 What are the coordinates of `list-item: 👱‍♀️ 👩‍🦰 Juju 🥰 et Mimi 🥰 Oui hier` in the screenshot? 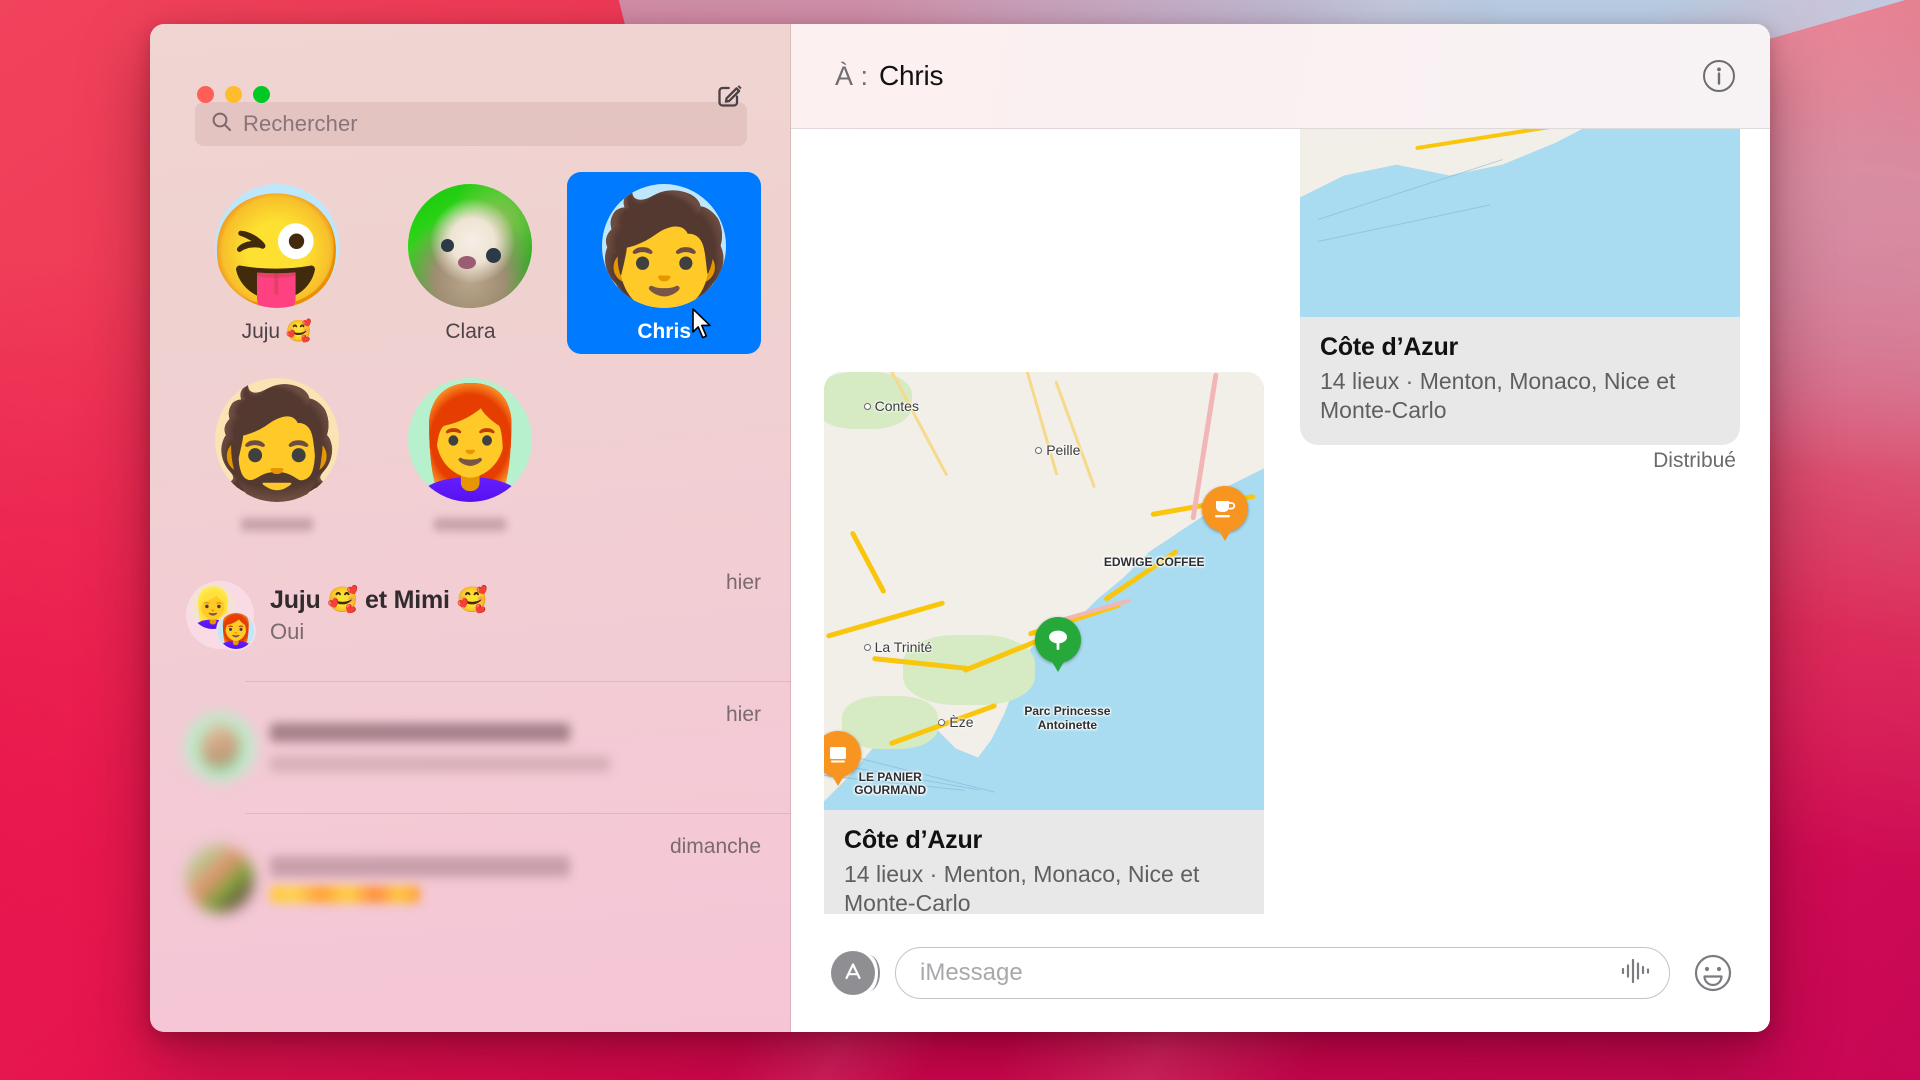 It's located at (470, 615).